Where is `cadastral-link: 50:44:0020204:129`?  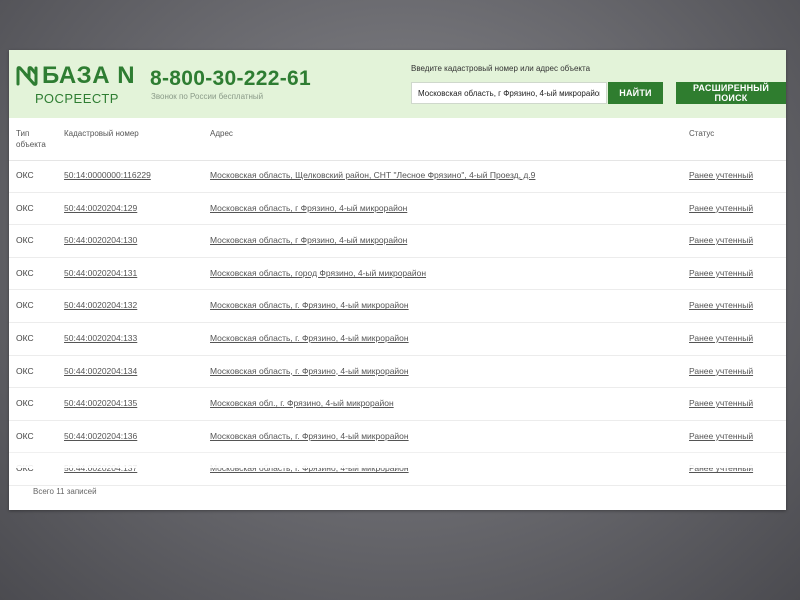 cadastral-link: 50:44:0020204:129 is located at coordinates (100, 208).